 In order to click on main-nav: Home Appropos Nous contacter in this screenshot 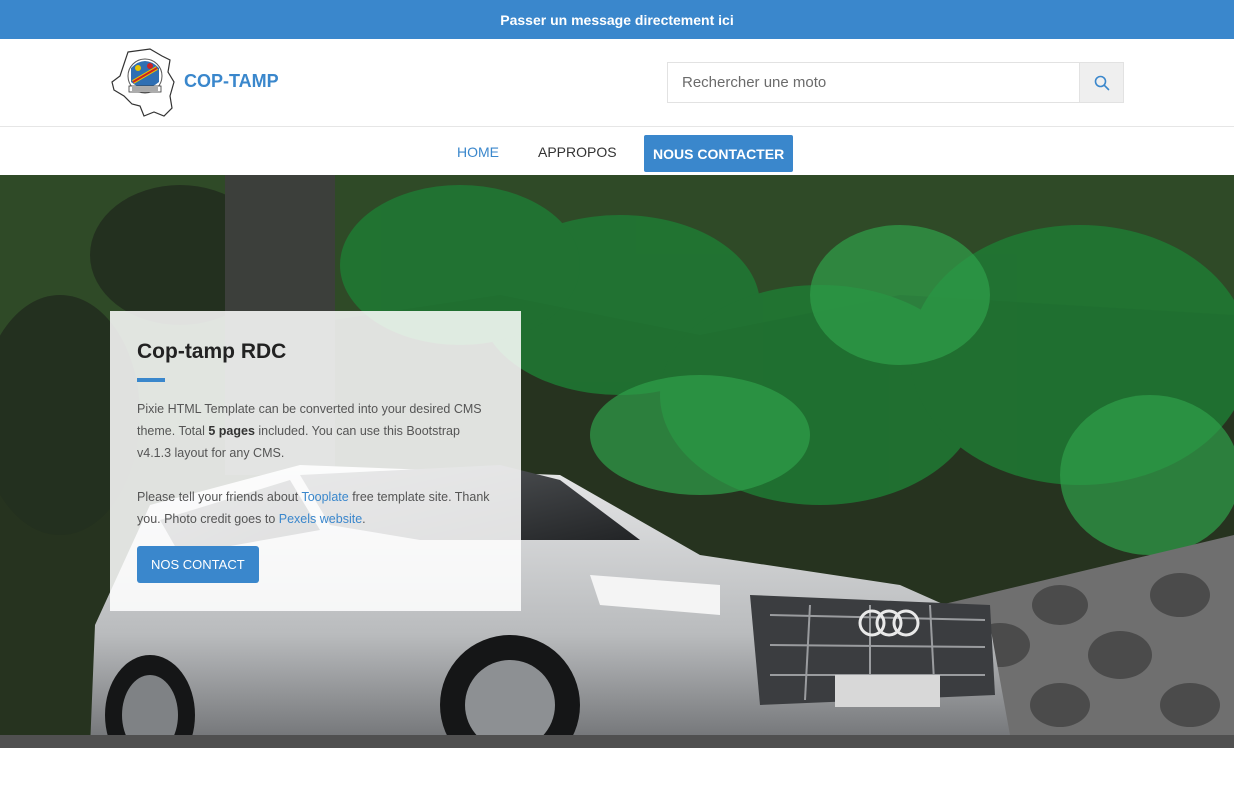, I will do `click(617, 151)`.